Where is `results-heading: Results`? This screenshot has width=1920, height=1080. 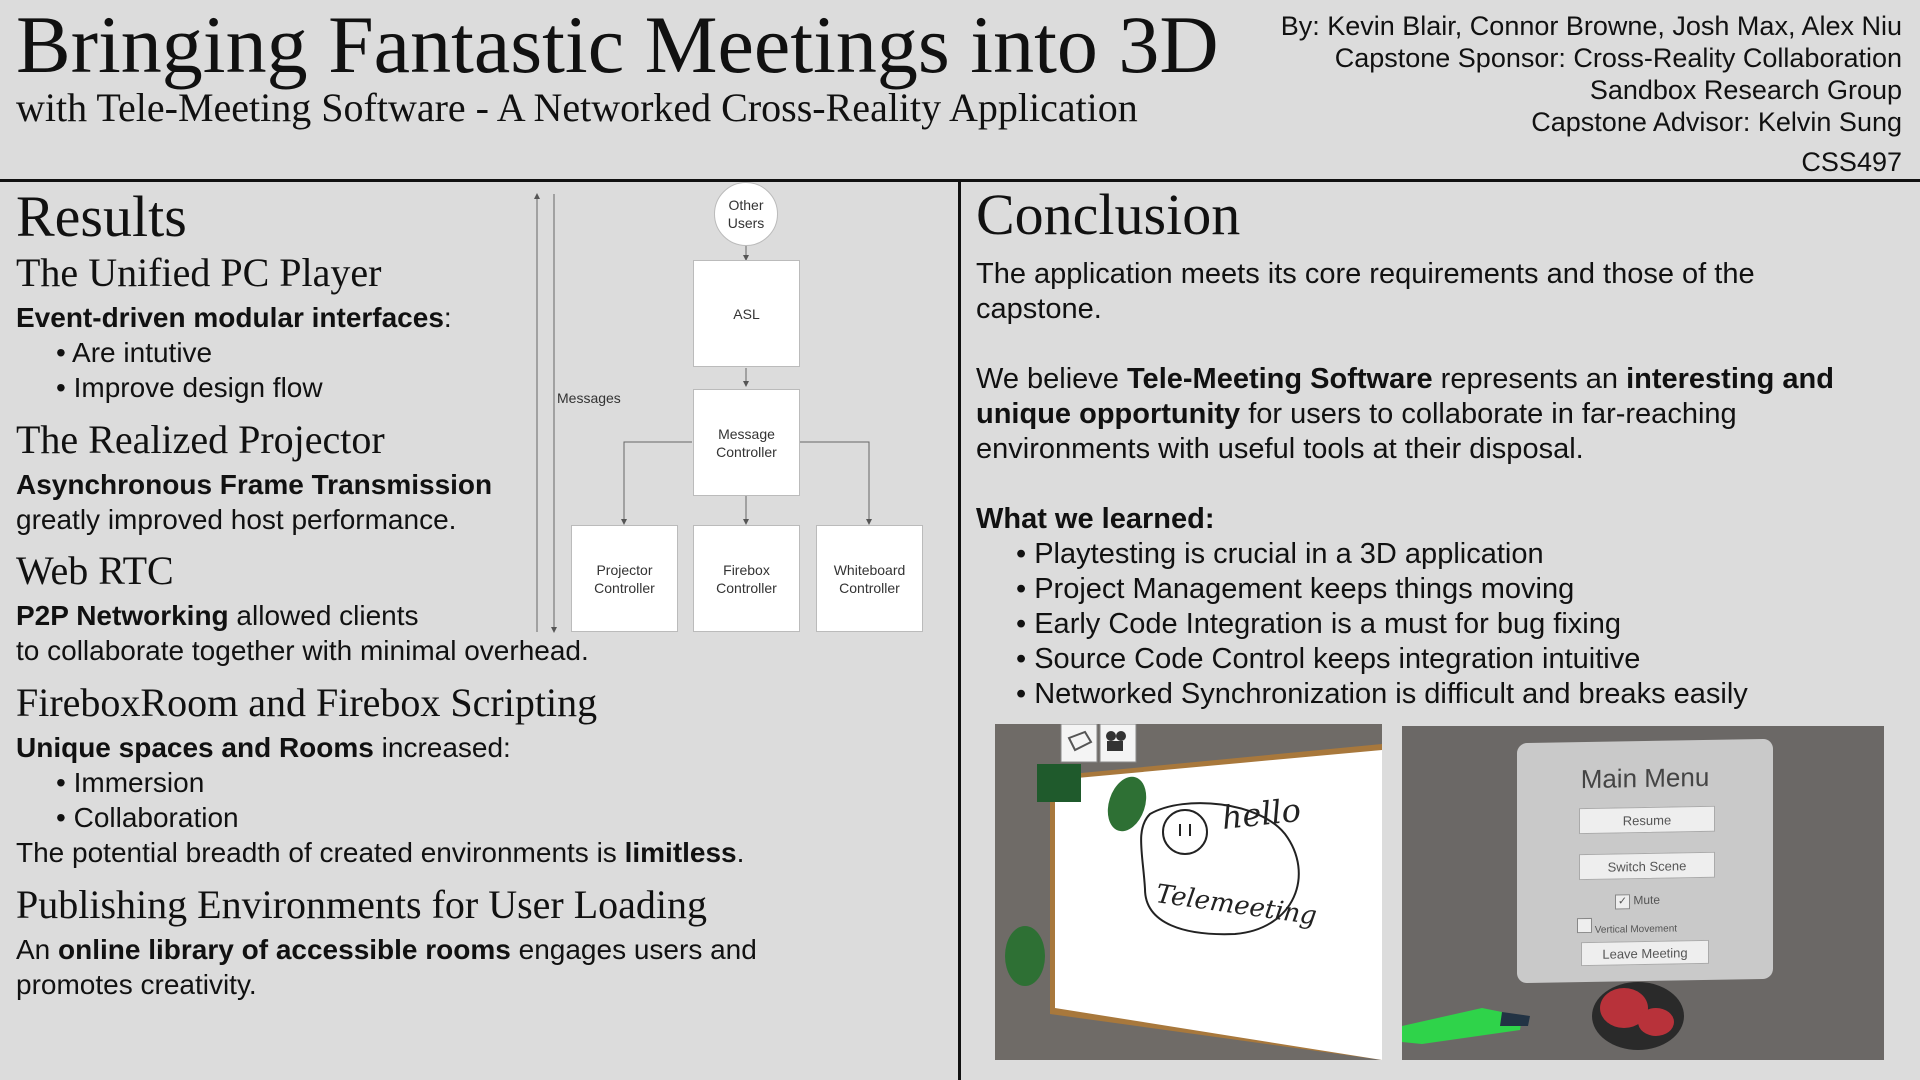
results-heading: Results is located at coordinates (101, 216).